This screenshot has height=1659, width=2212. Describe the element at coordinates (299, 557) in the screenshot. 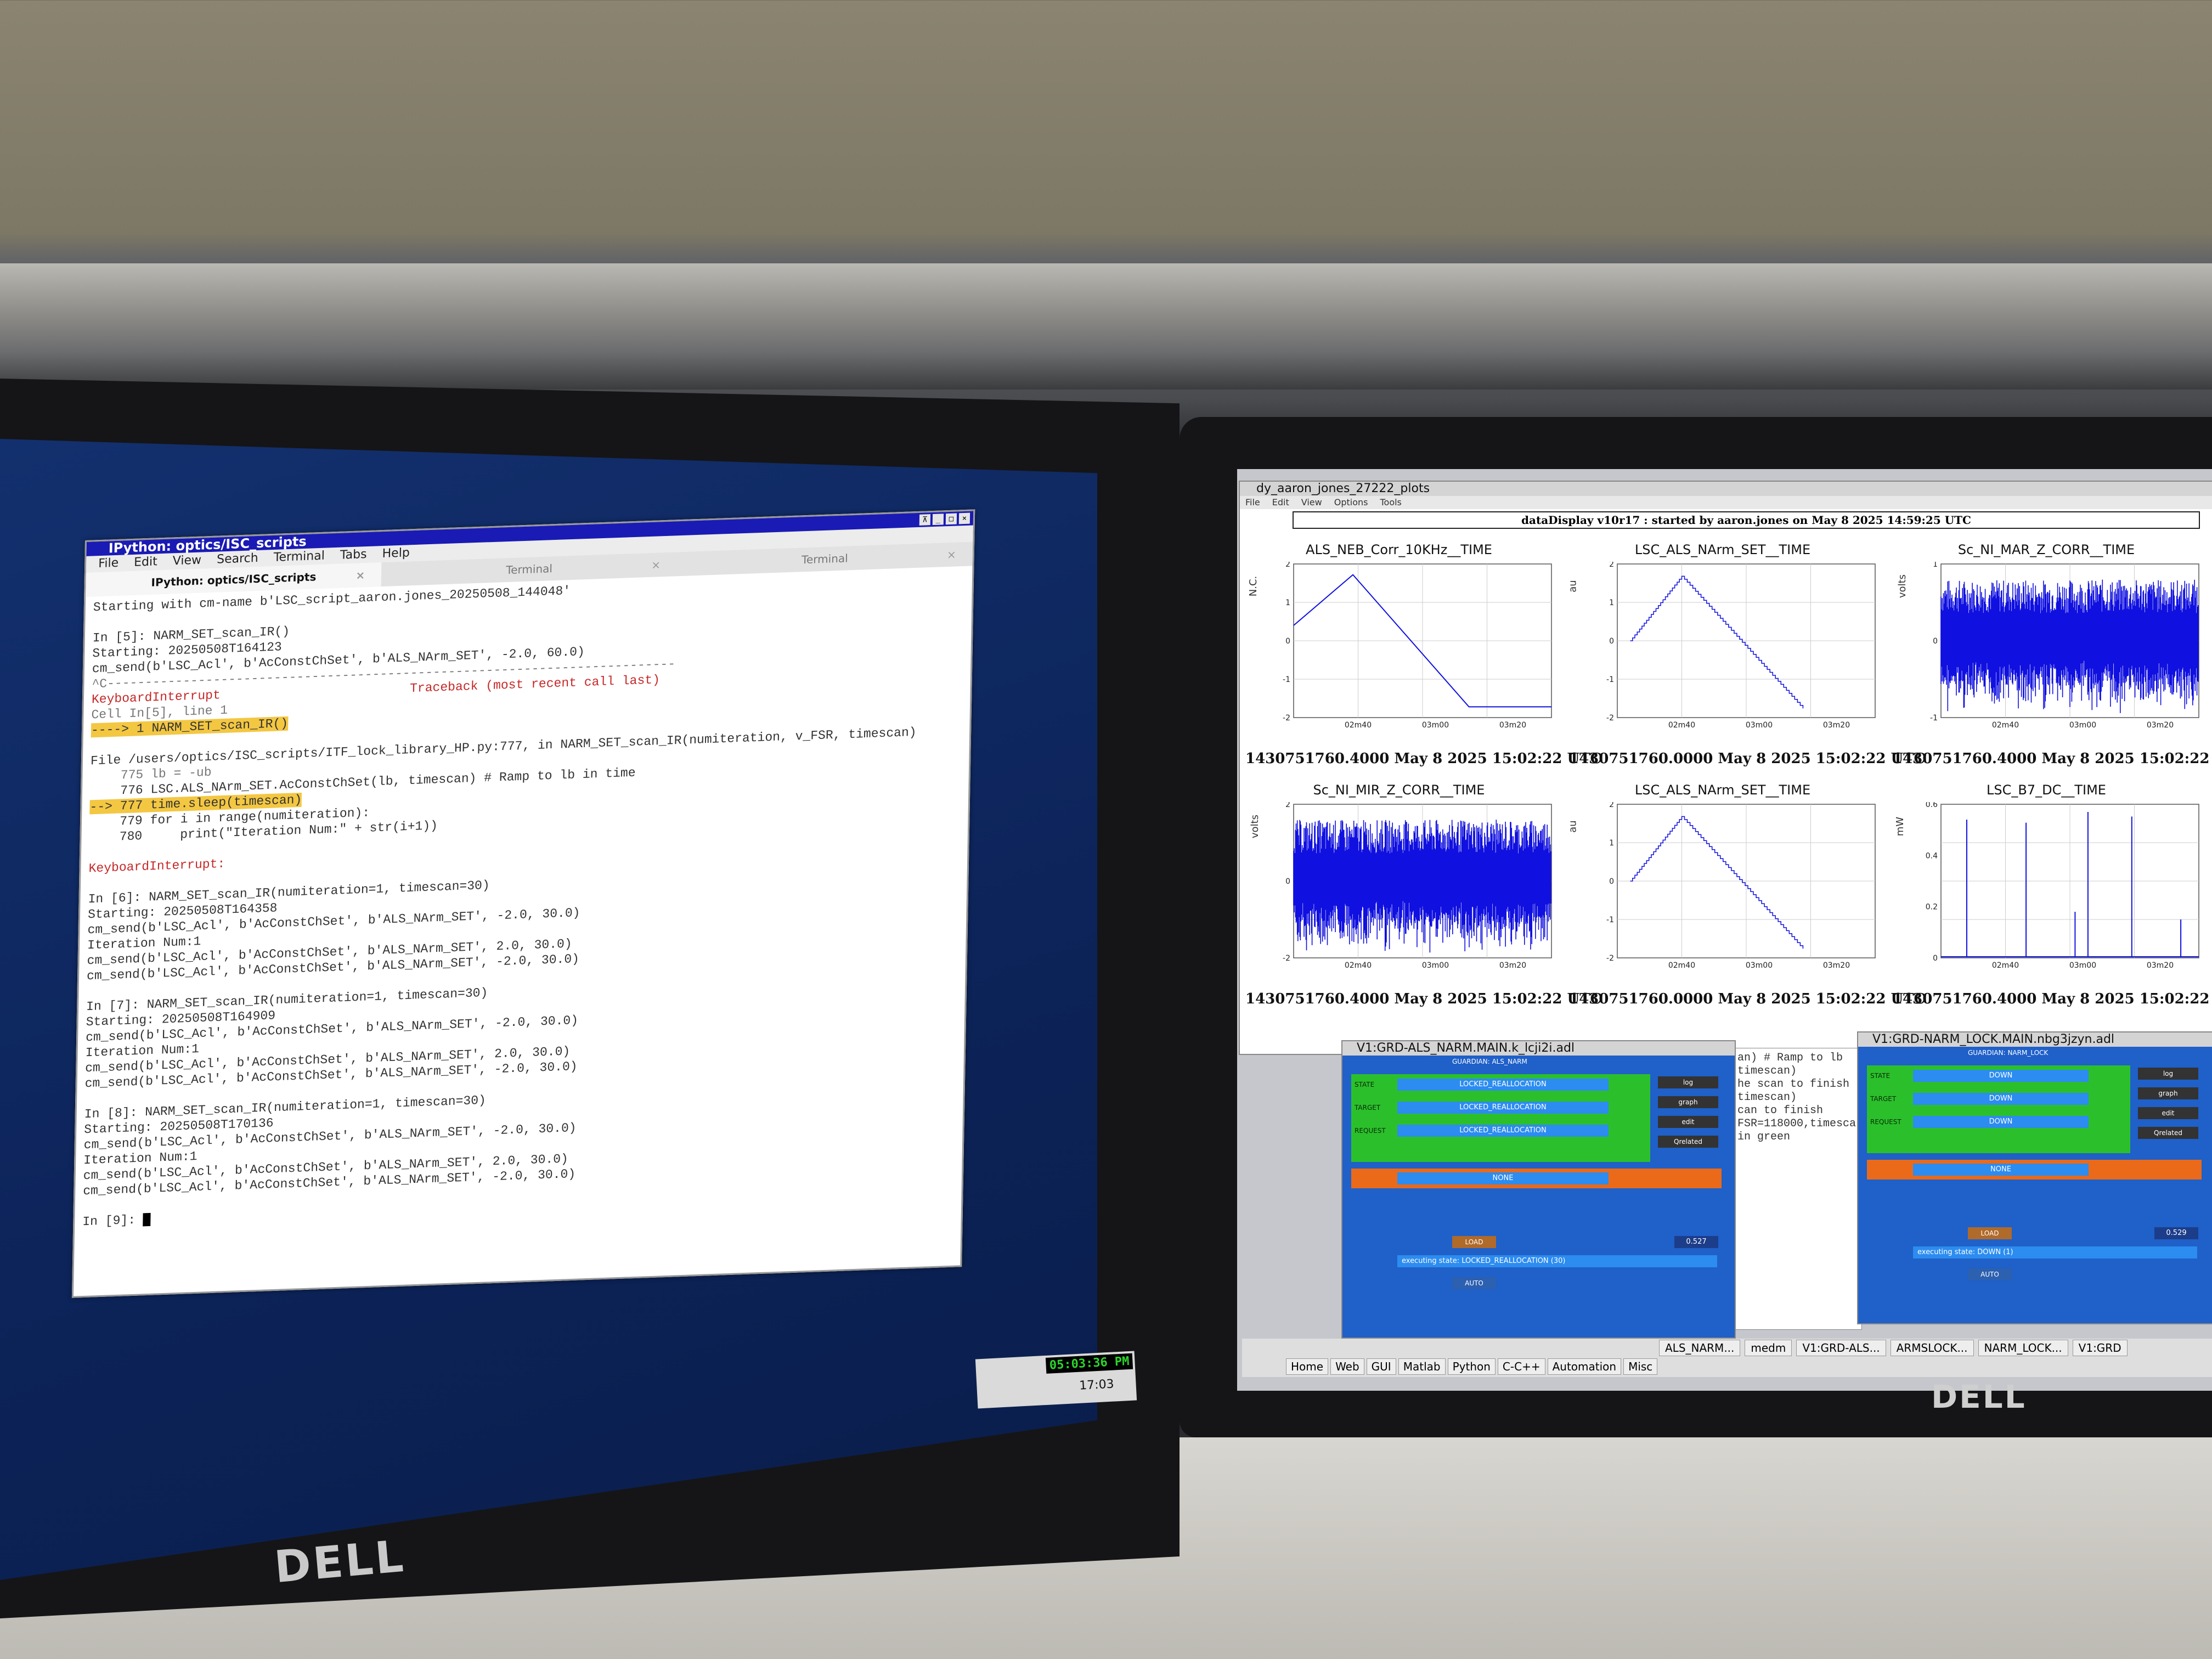

I see `menu-item-terminal: Terminal` at that location.